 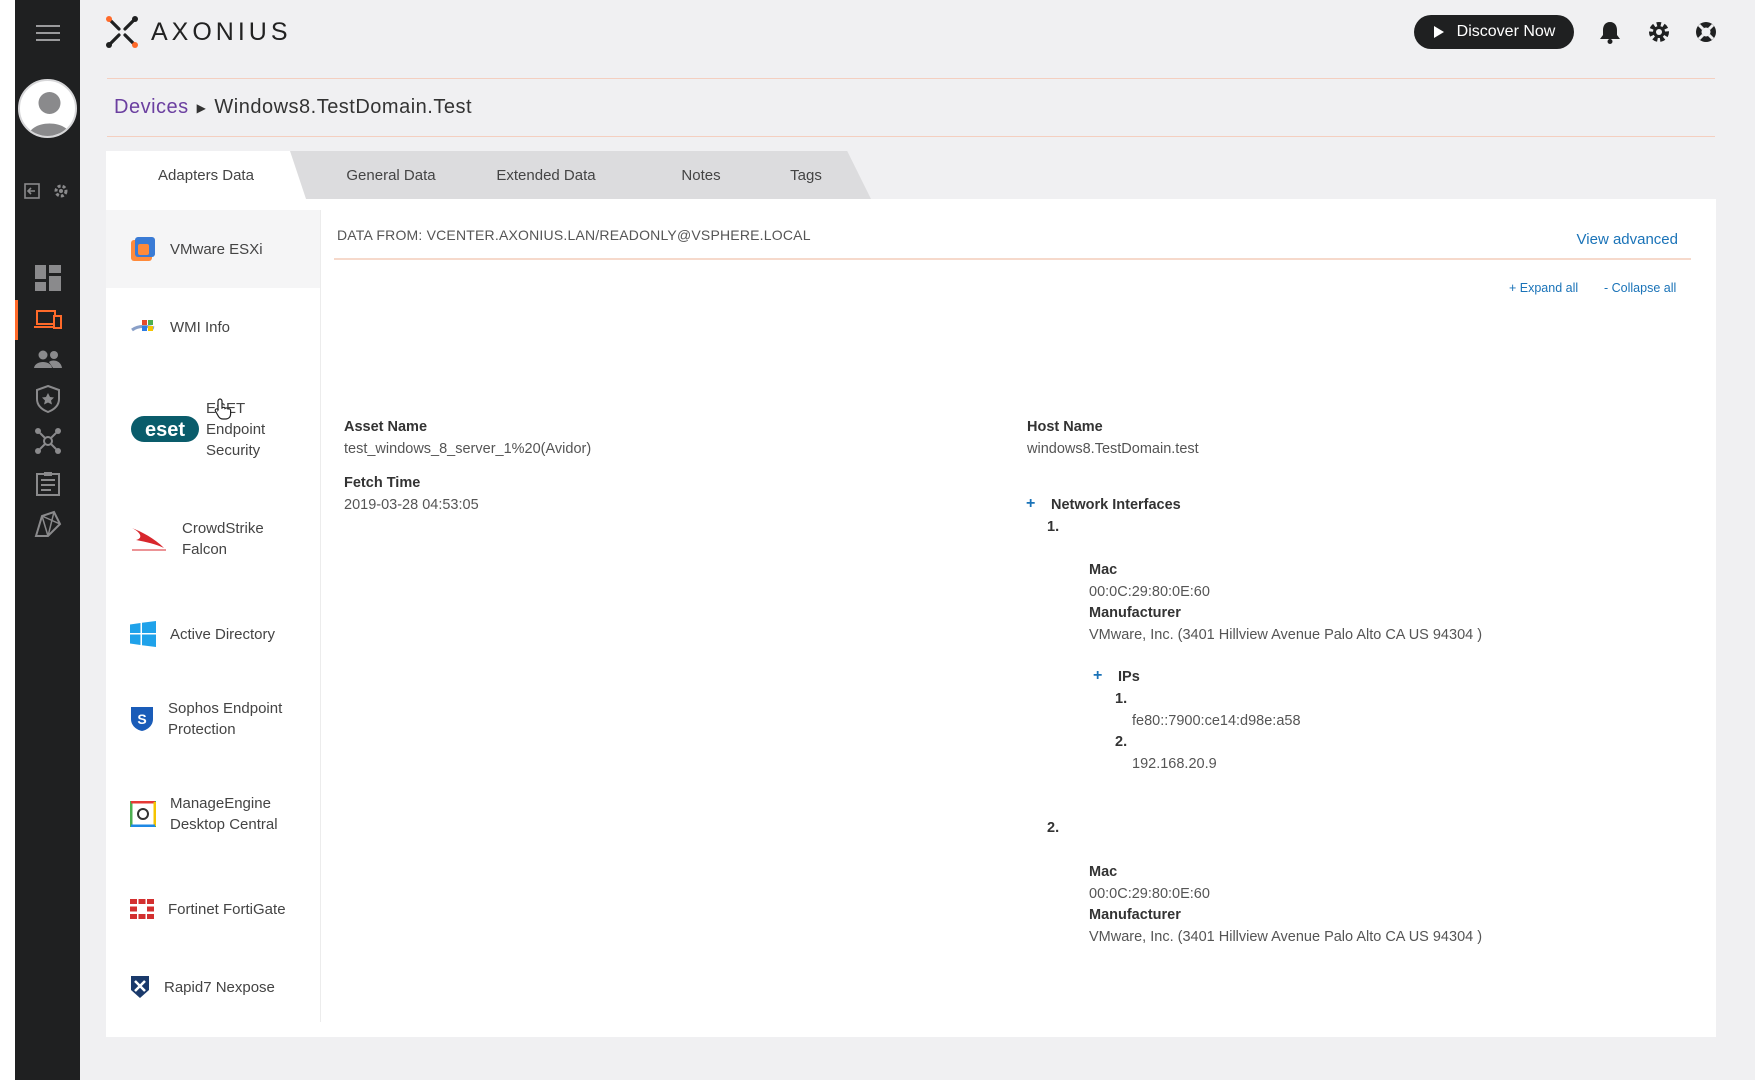 I want to click on settings-gear-icon, so click(x=1659, y=32).